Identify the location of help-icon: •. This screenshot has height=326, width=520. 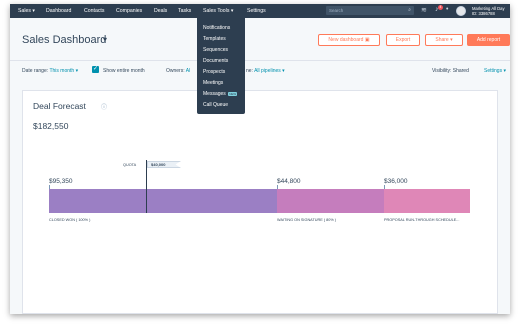
(447, 9).